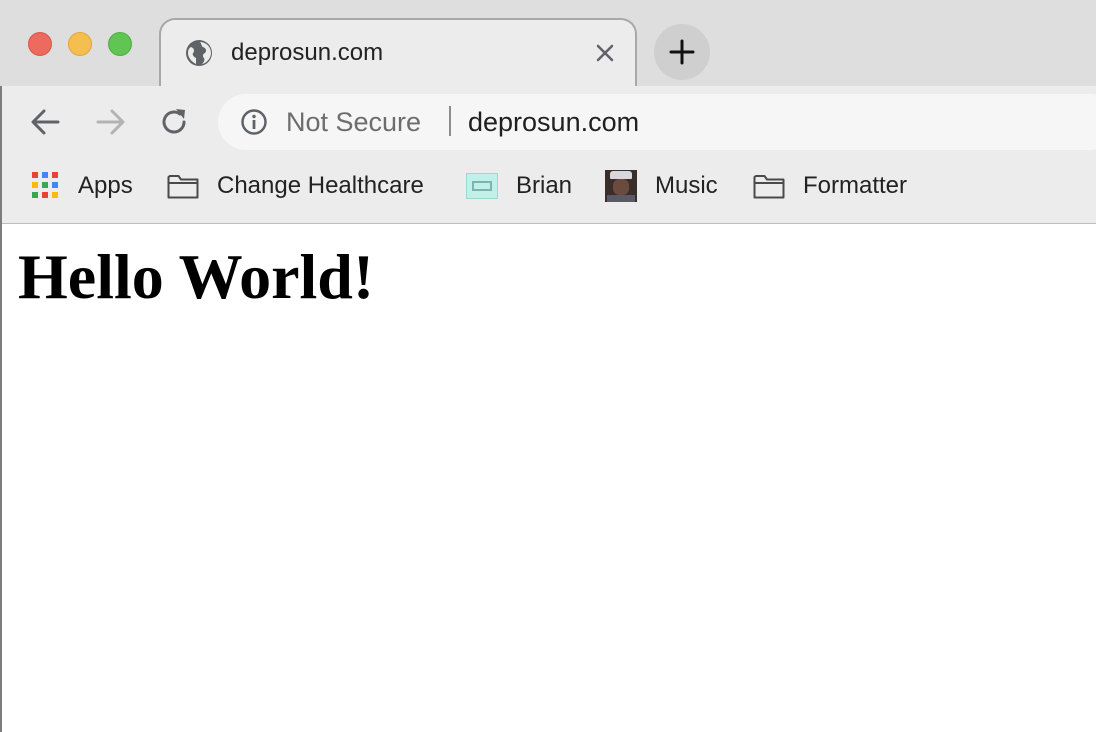  What do you see at coordinates (553, 122) in the screenshot?
I see `url-text: deprosun.com` at bounding box center [553, 122].